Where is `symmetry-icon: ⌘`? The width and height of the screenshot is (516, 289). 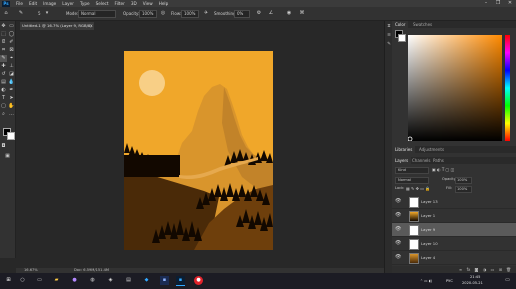
symmetry-icon: ⌘ is located at coordinates (302, 13).